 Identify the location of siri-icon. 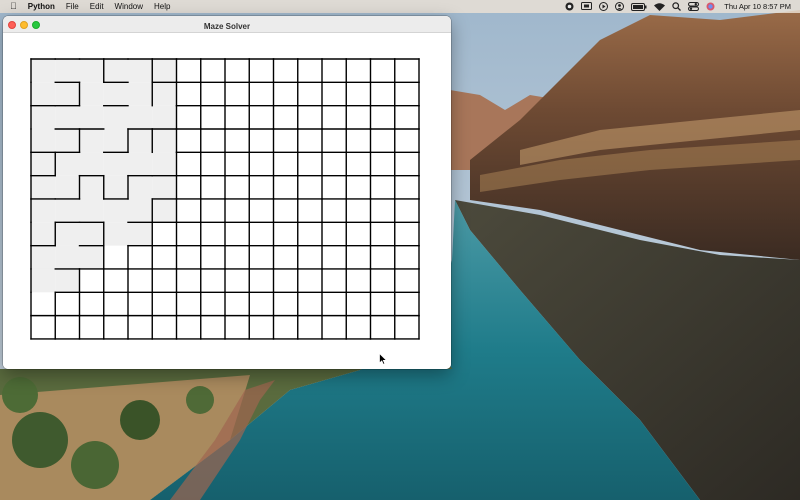
(710, 6).